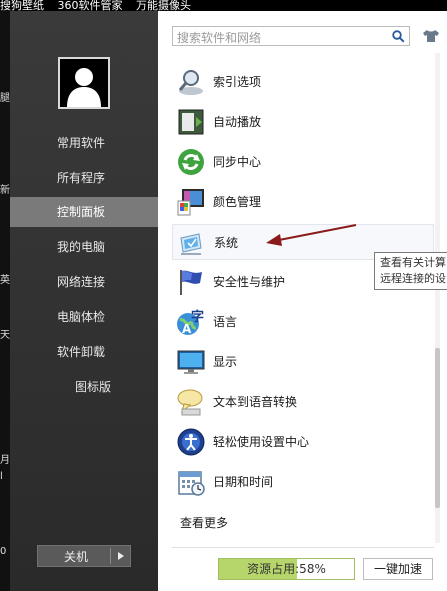 This screenshot has height=591, width=447. What do you see at coordinates (84, 282) in the screenshot?
I see `nav-network-connection: 网络连接` at bounding box center [84, 282].